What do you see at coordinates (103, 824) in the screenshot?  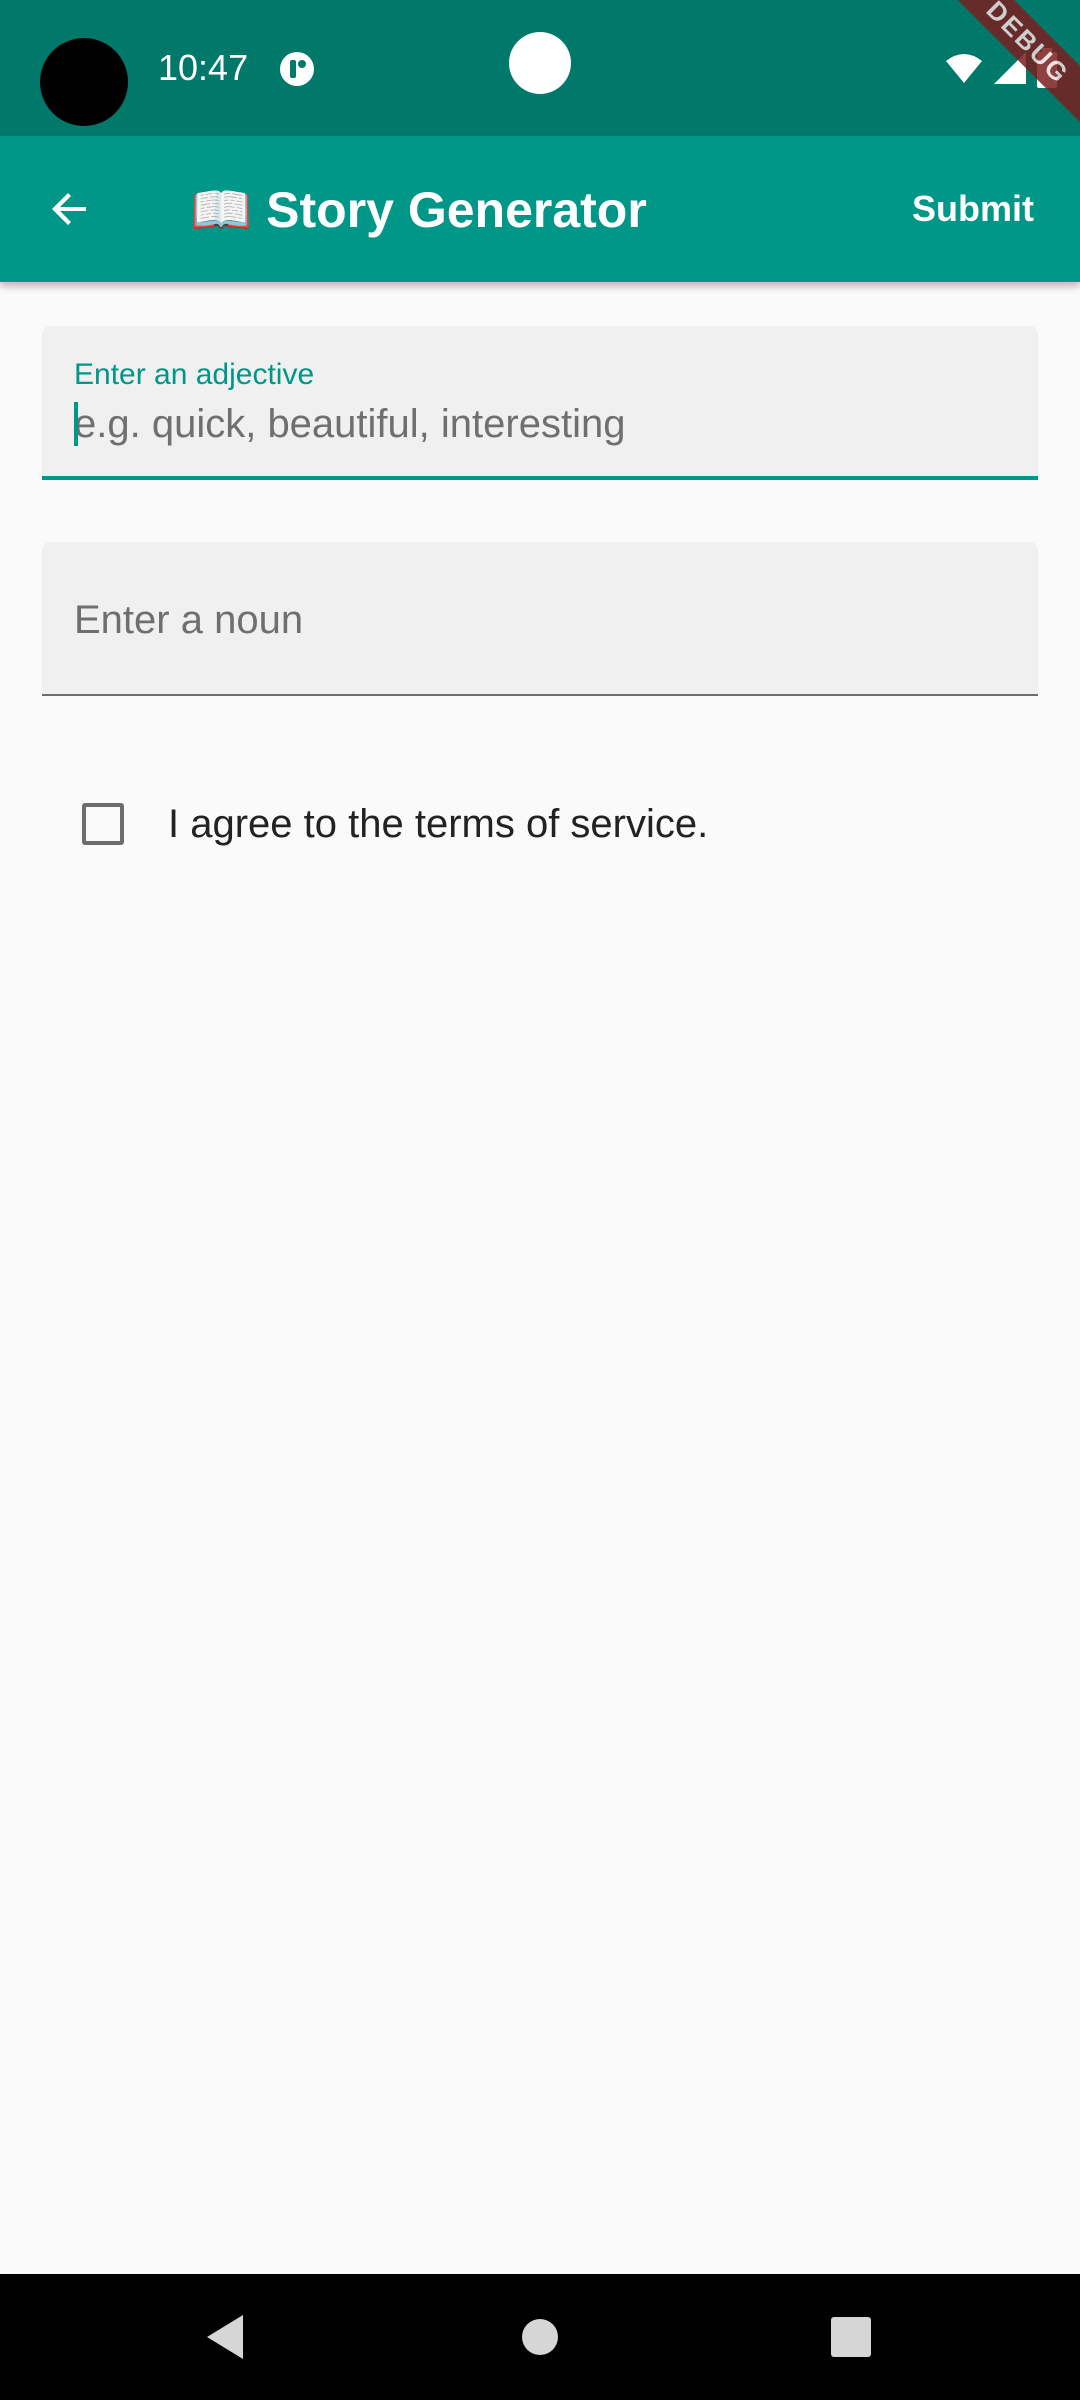 I see `terms-checkbox` at bounding box center [103, 824].